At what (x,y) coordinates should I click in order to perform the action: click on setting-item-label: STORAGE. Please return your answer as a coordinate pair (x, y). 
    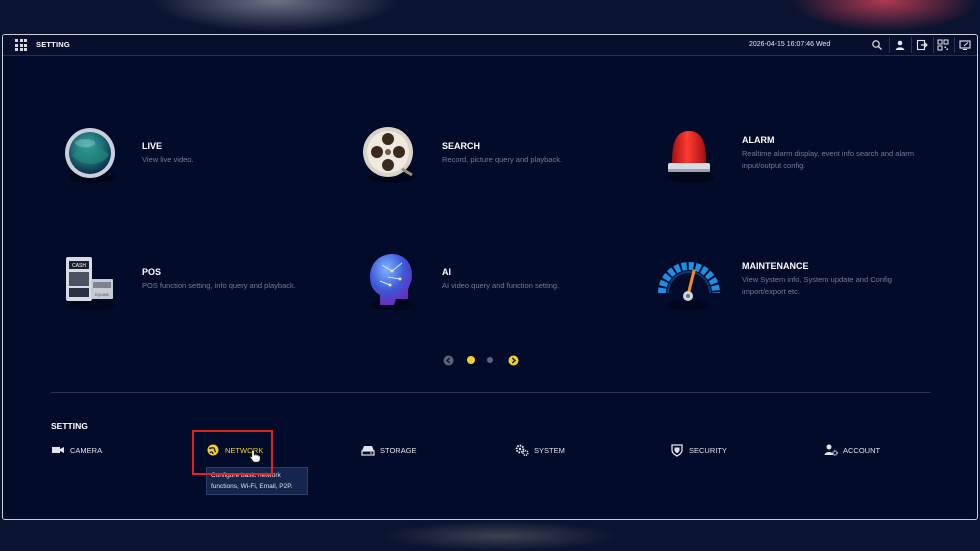
    Looking at the image, I should click on (398, 450).